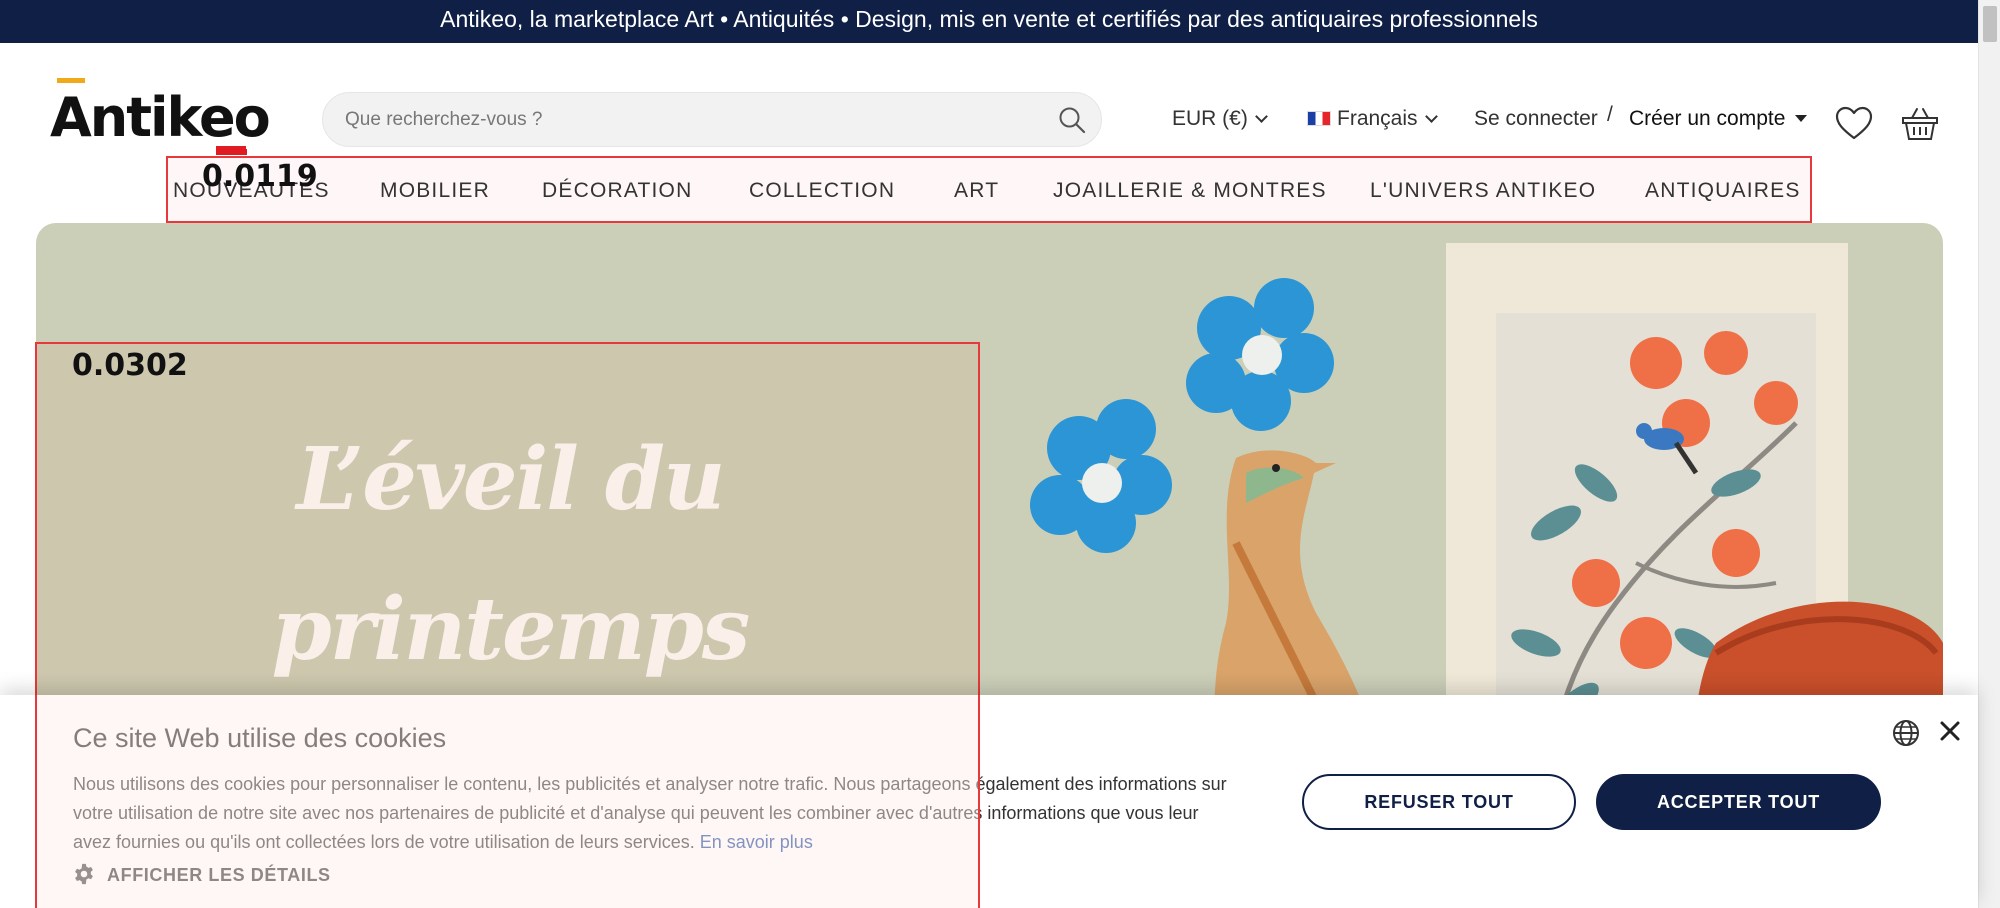 This screenshot has height=908, width=2000. I want to click on hero-title: L’éveil du printemps, so click(510, 555).